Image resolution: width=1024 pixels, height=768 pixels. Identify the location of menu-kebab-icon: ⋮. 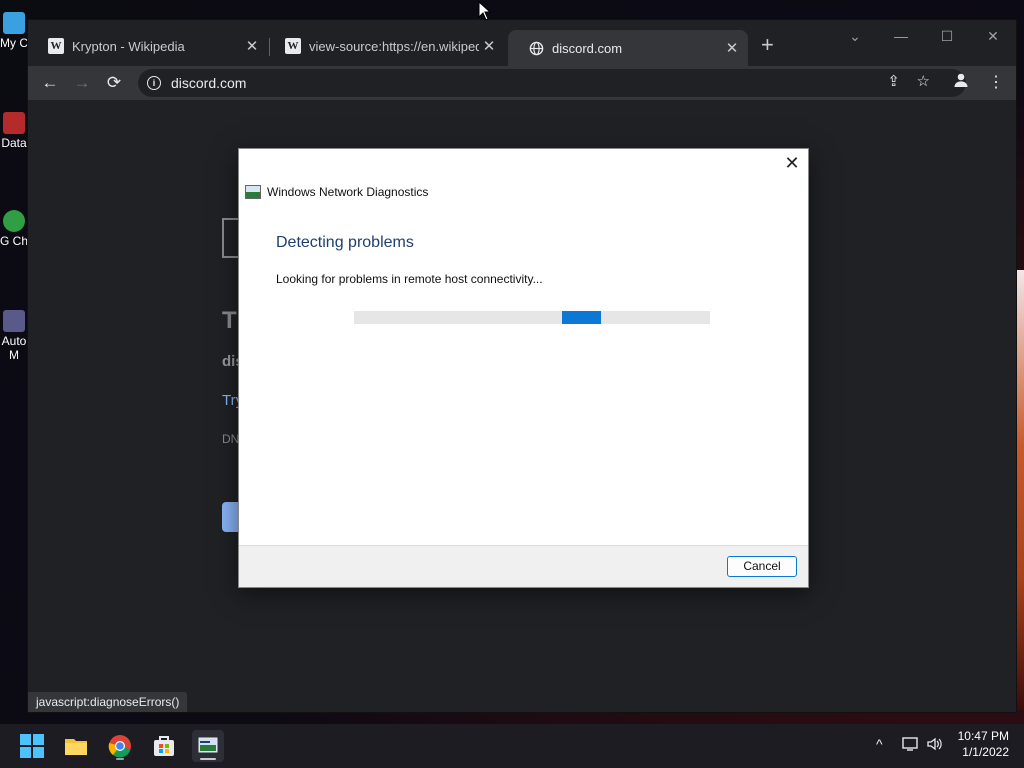
(996, 82).